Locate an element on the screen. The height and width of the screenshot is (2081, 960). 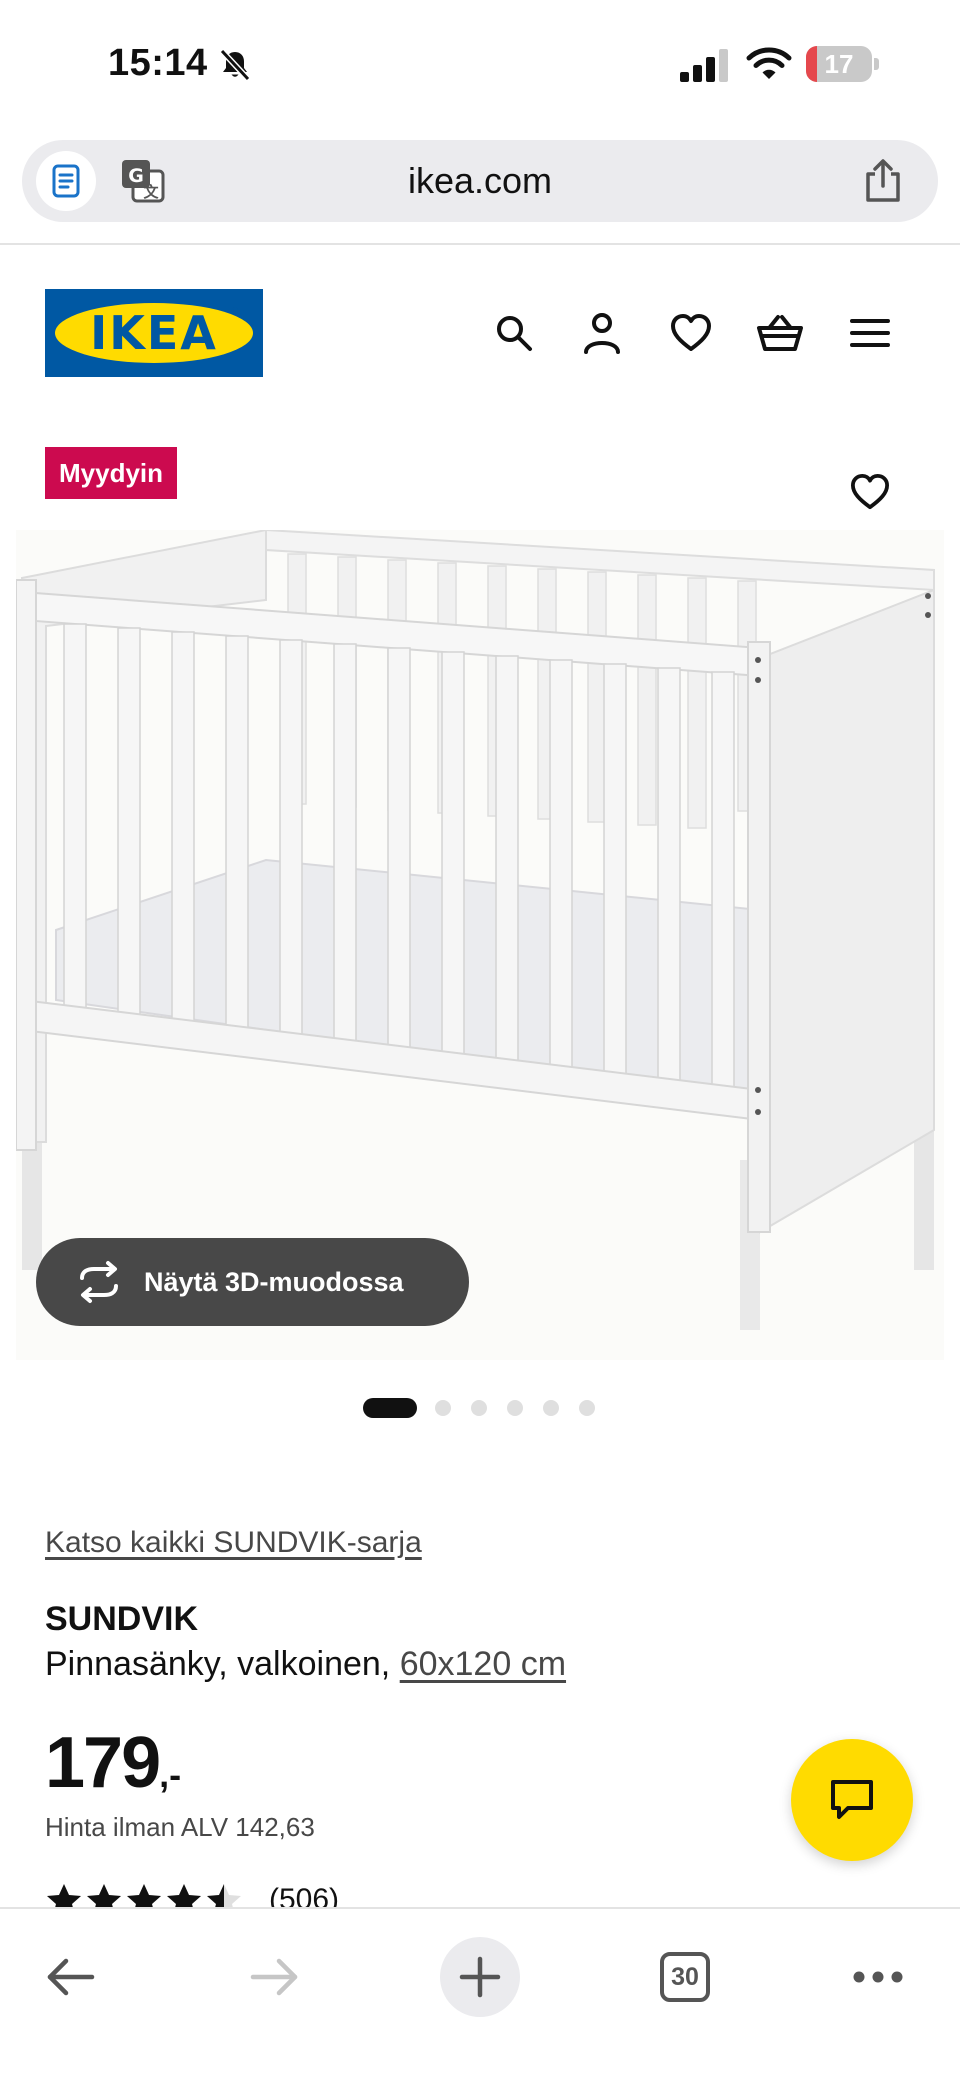
reader-mode-icon is located at coordinates (66, 181).